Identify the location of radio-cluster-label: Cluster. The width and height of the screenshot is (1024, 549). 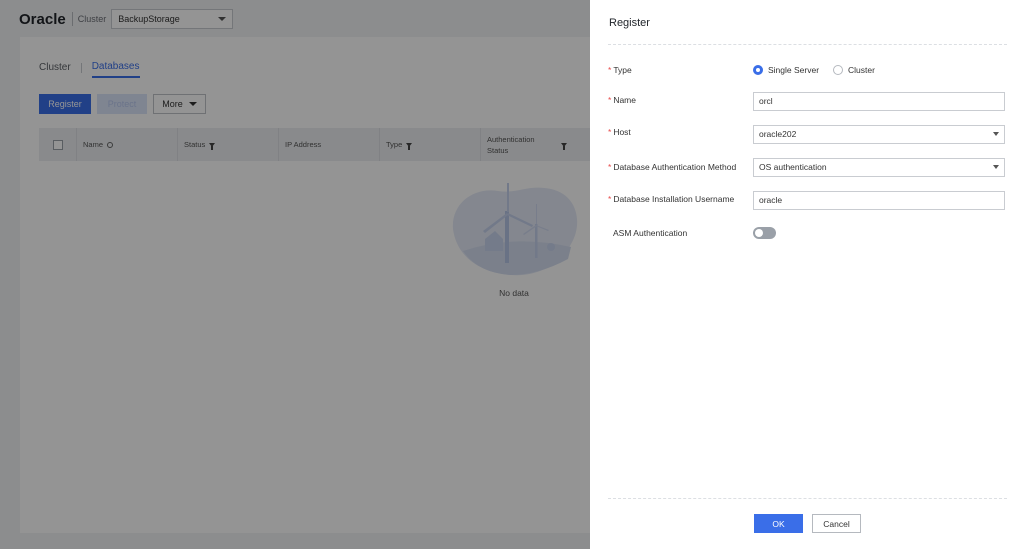
(861, 69).